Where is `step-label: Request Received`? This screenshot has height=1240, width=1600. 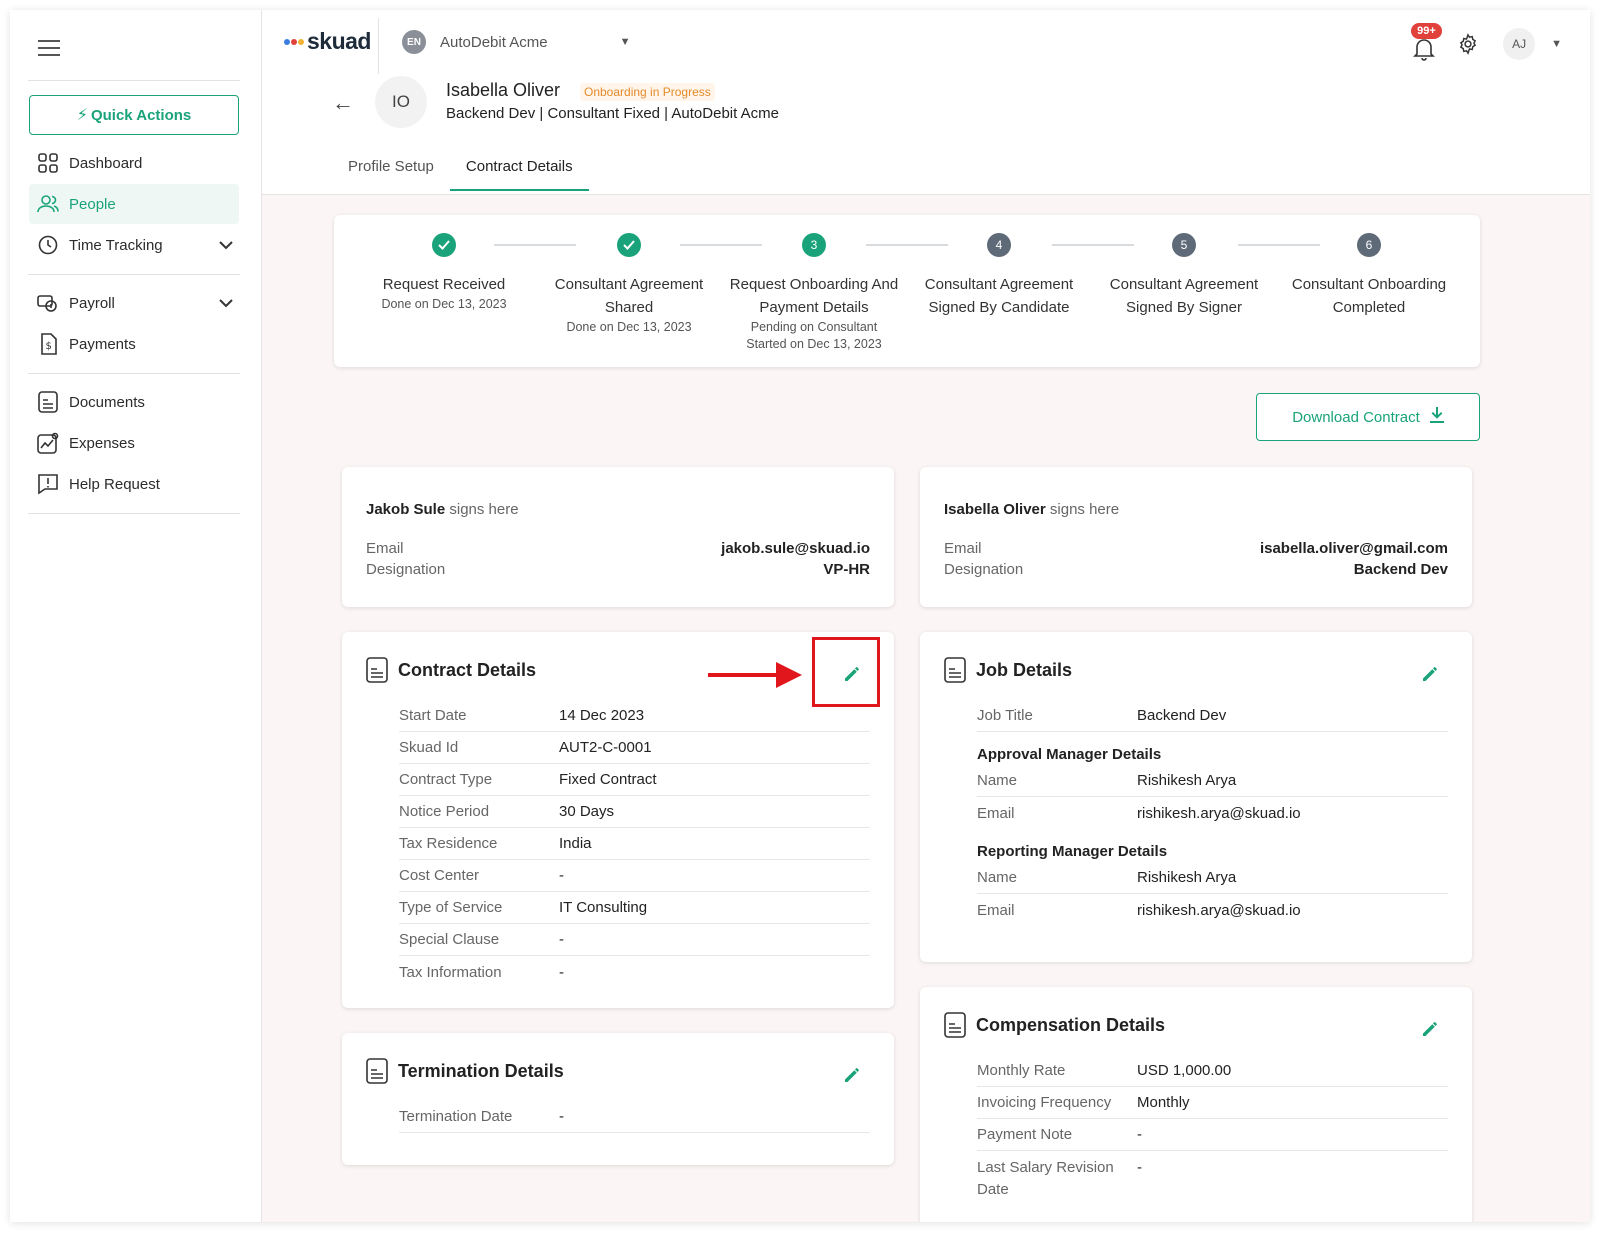 step-label: Request Received is located at coordinates (444, 284).